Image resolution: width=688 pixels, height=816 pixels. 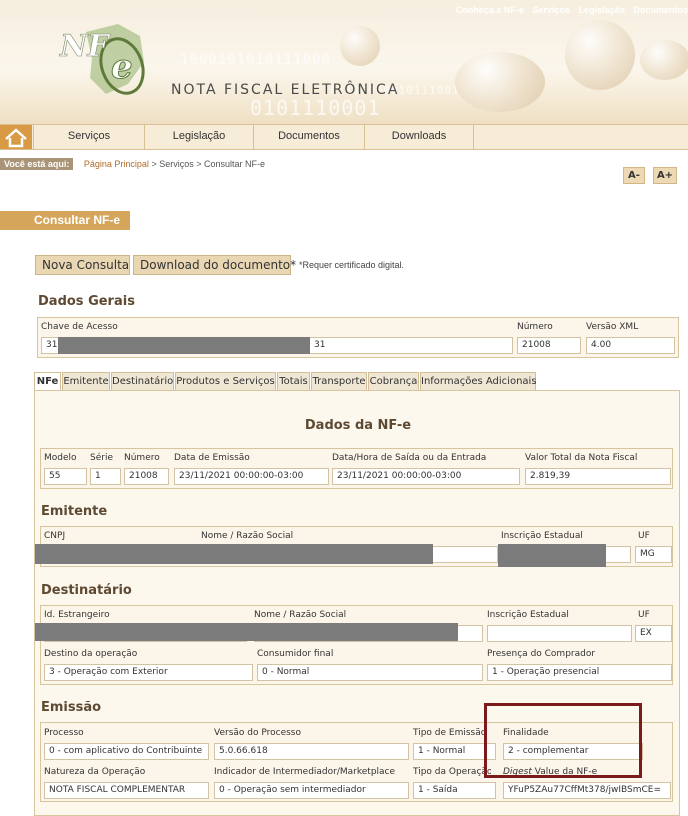 What do you see at coordinates (535, 327) in the screenshot?
I see `numero-label: Número` at bounding box center [535, 327].